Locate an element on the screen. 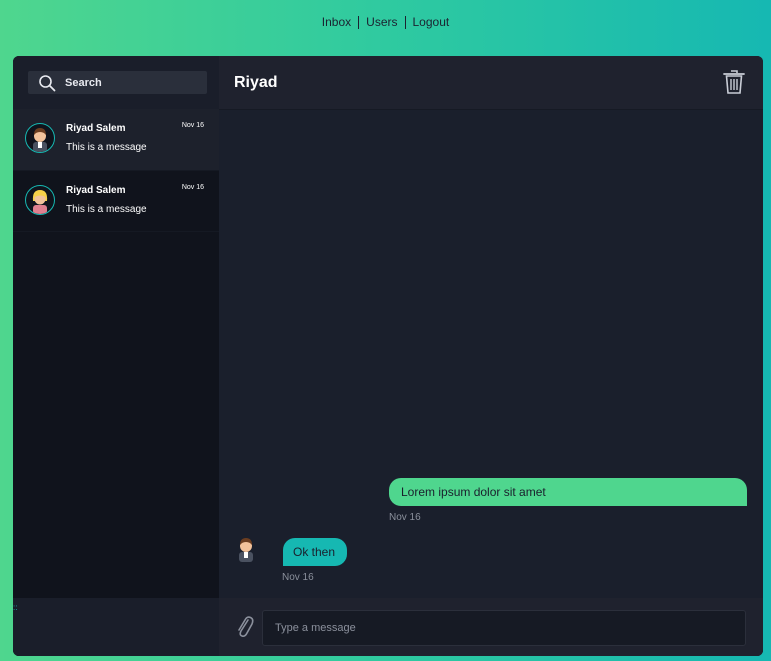 This screenshot has height=661, width=771. sidebar-footer-mark: :: is located at coordinates (15, 607).